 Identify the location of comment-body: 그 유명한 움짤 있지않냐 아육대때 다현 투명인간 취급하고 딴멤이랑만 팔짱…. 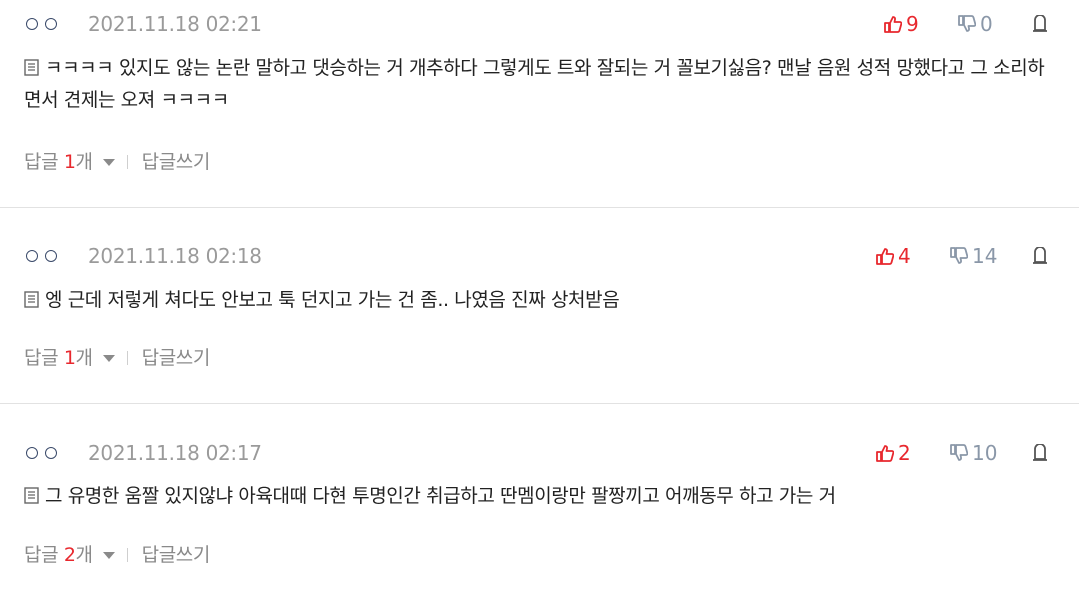
(536, 496).